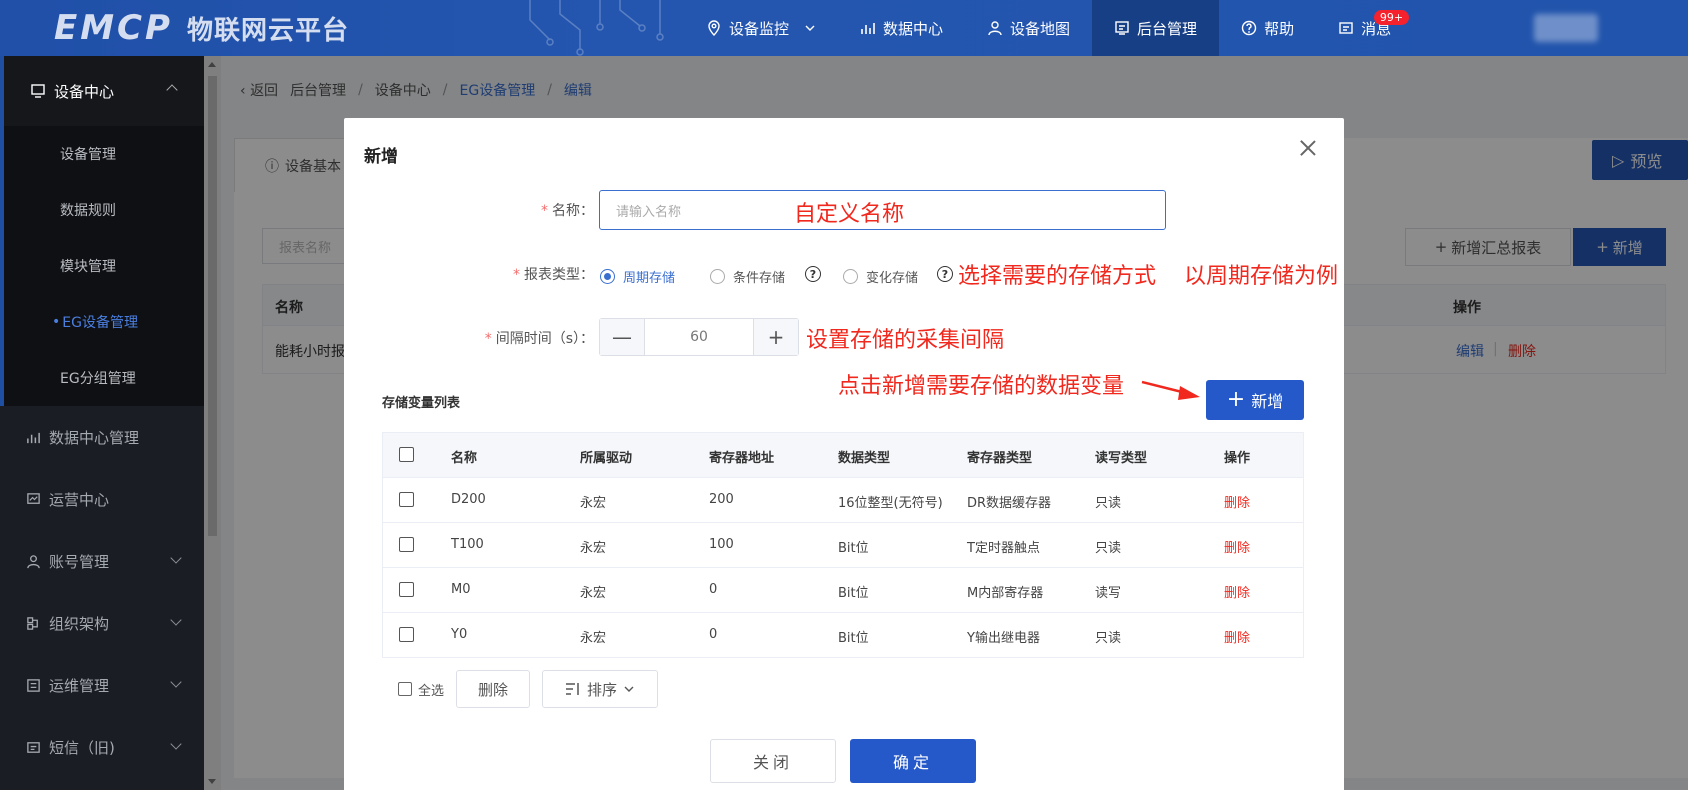 The height and width of the screenshot is (790, 1688). Describe the element at coordinates (747, 276) in the screenshot. I see `radio-conditional: 条件存储` at that location.